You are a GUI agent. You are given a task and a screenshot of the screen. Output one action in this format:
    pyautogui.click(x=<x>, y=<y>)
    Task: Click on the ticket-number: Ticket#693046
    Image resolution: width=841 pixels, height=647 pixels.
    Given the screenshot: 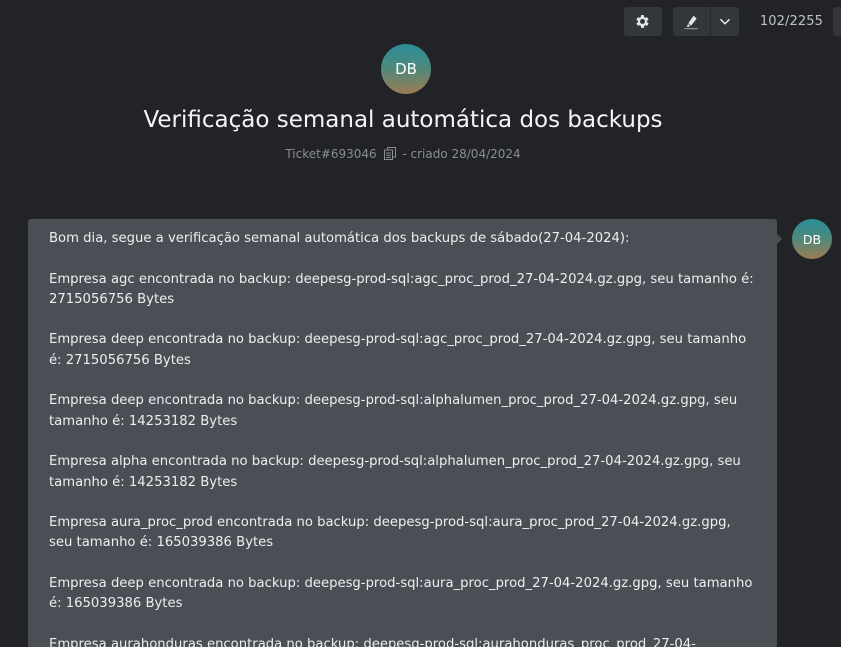 What is the action you would take?
    pyautogui.click(x=331, y=154)
    